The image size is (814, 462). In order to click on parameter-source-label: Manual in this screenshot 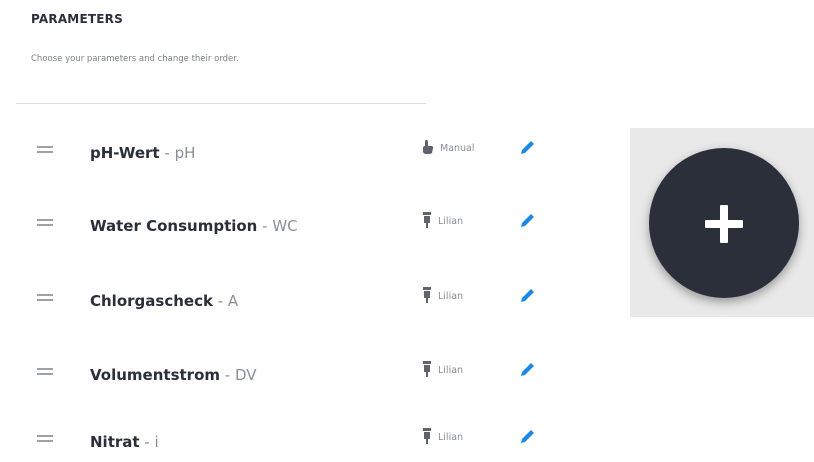, I will do `click(457, 148)`.